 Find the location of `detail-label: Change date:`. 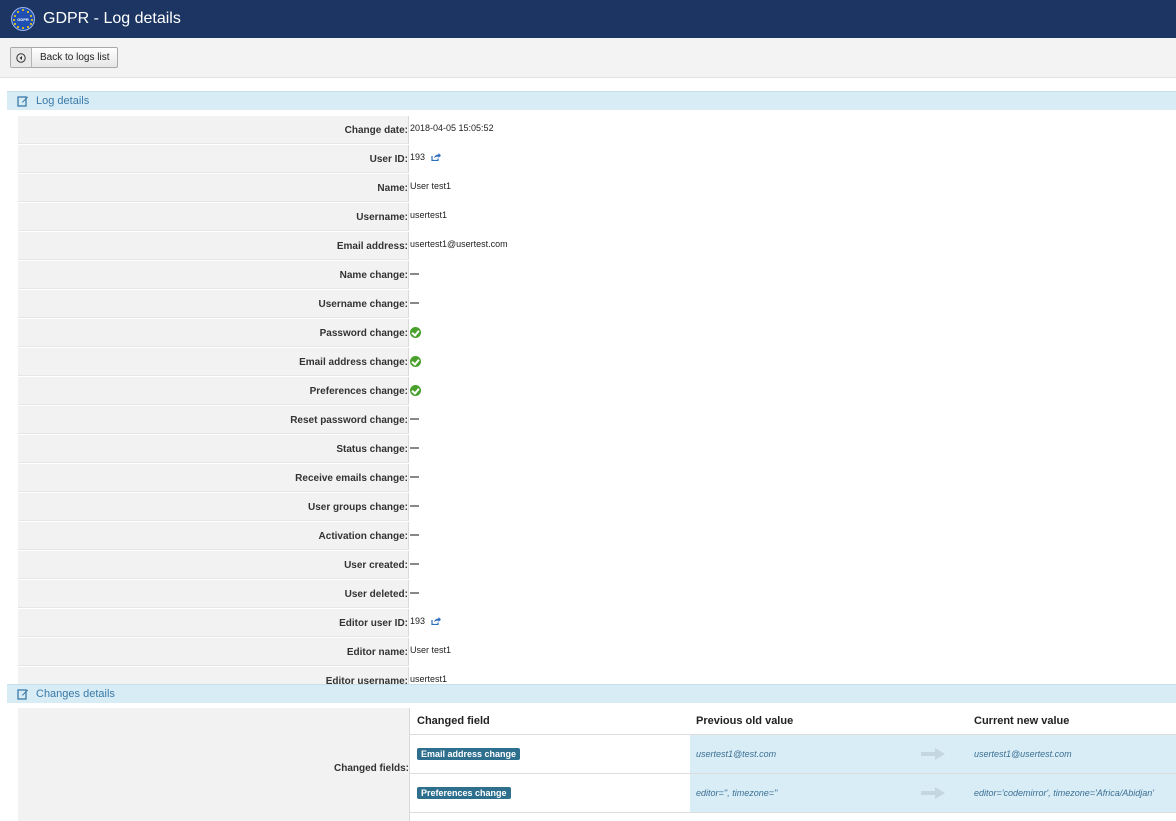

detail-label: Change date: is located at coordinates (213, 130).